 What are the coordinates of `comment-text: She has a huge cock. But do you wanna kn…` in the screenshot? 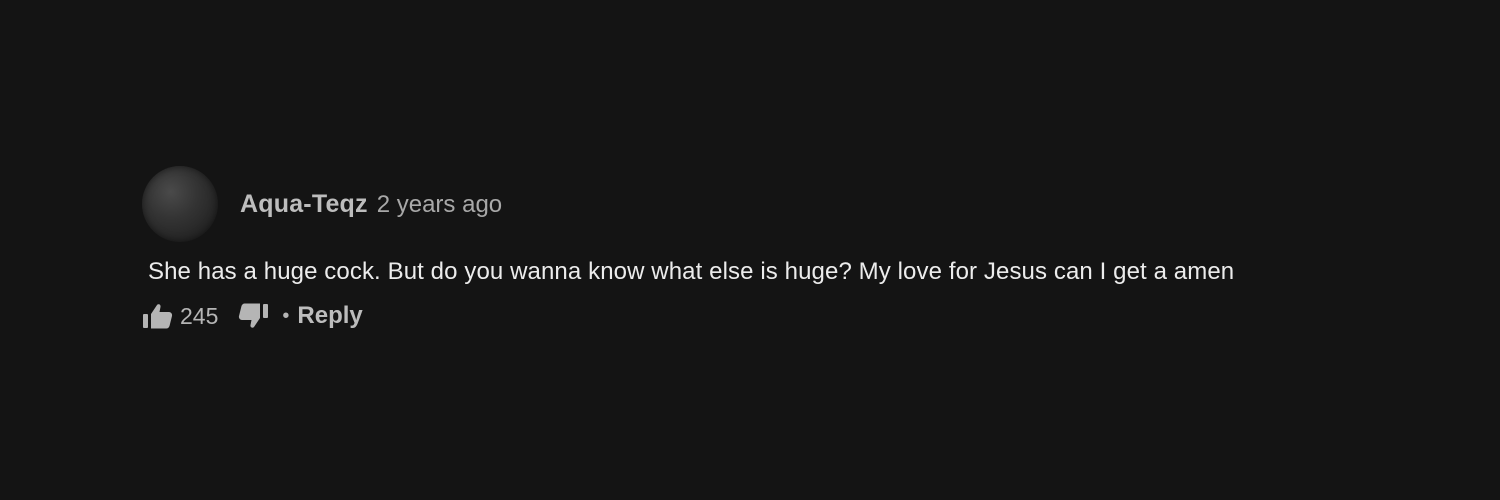 It's located at (691, 271).